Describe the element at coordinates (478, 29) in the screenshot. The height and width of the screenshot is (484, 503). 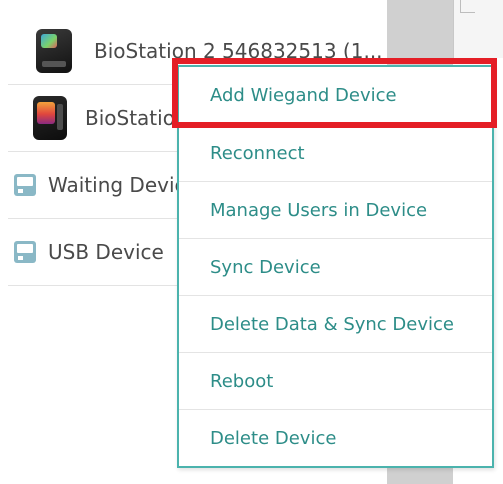
I see `right-panel-header` at that location.